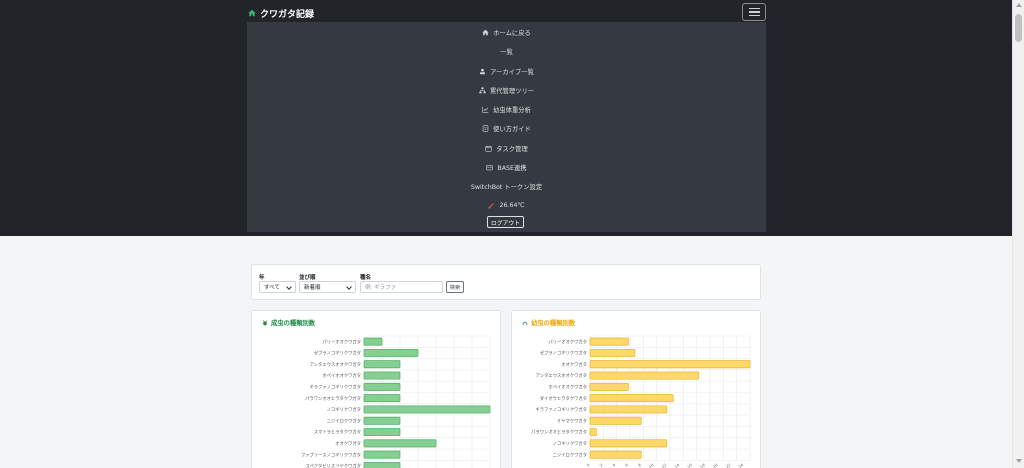  I want to click on sort-select: 新着順, so click(327, 287).